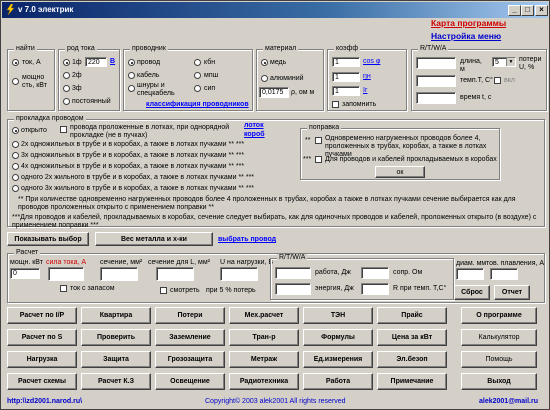  What do you see at coordinates (190, 315) in the screenshot?
I see `losses-button: Потери` at bounding box center [190, 315].